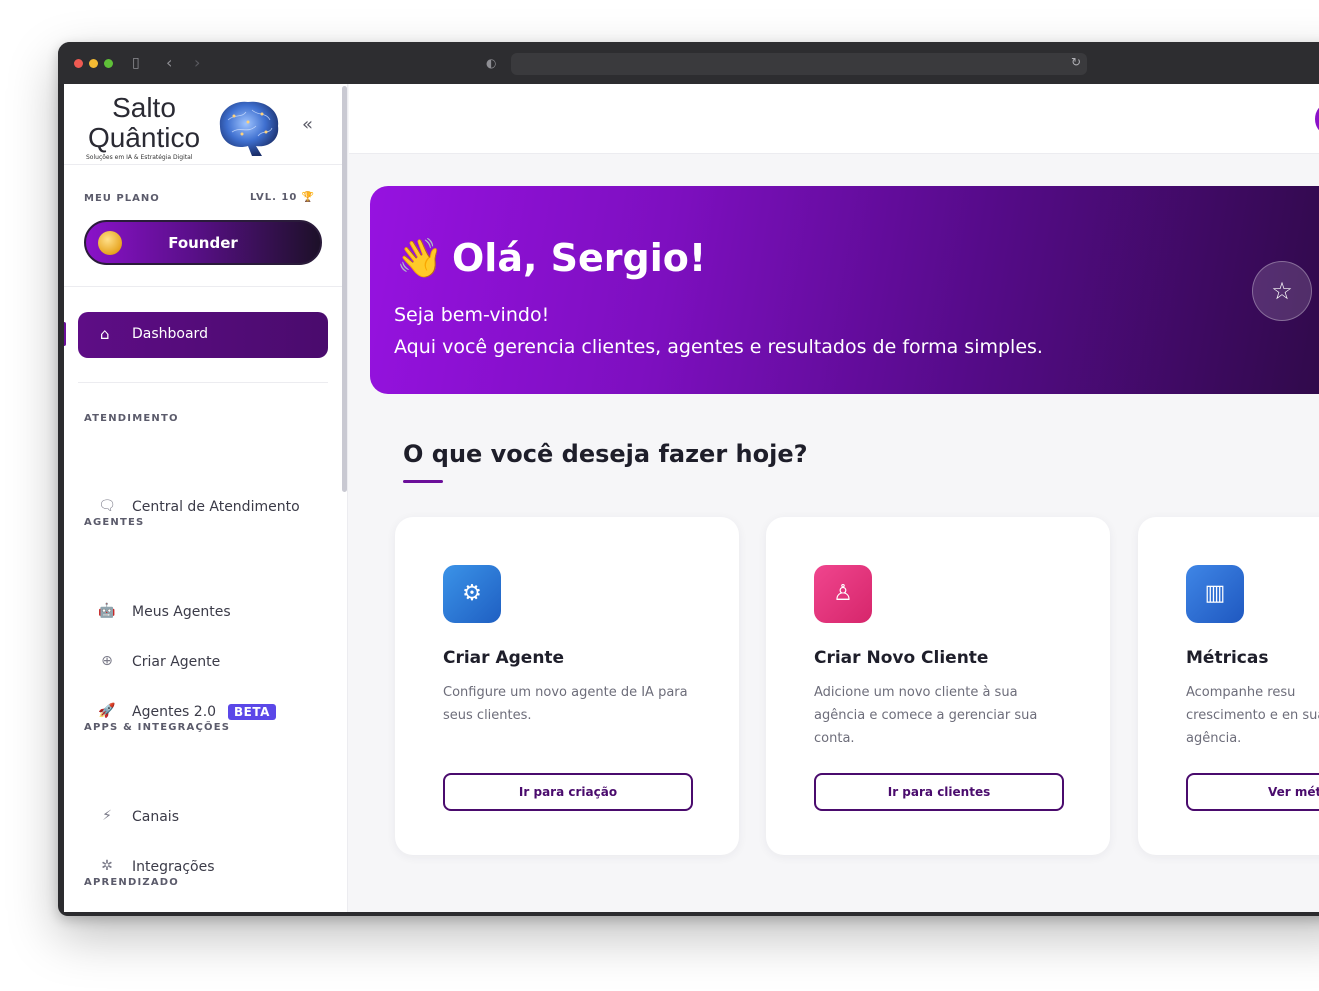 The image size is (1319, 991). I want to click on user-icon: ♙, so click(843, 594).